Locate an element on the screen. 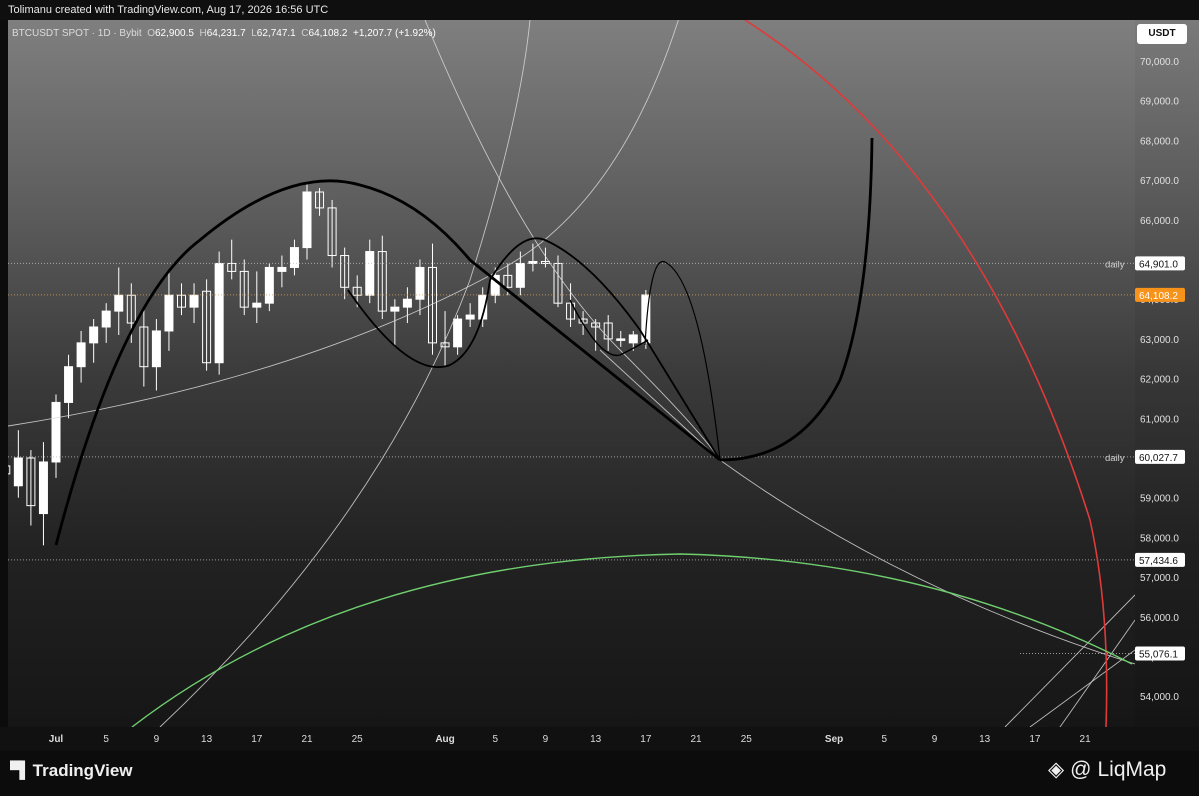 Image resolution: width=1199 pixels, height=796 pixels. currency-button: USDT is located at coordinates (1162, 34).